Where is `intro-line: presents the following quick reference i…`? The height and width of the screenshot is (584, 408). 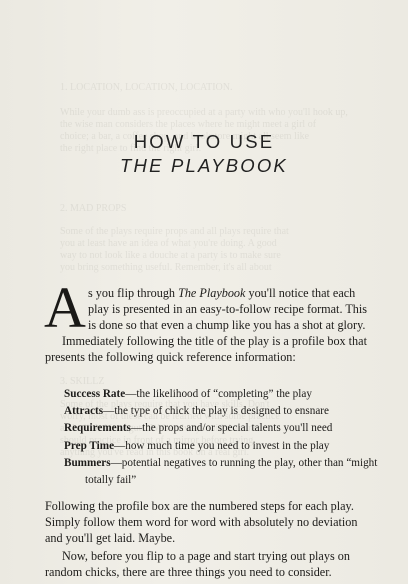
intro-line: presents the following quick reference i… is located at coordinates (170, 357).